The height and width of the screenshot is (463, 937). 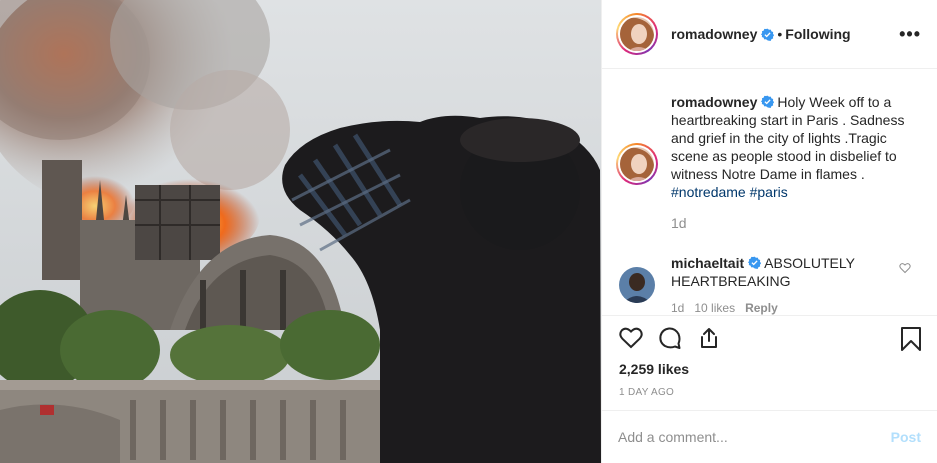 What do you see at coordinates (755, 262) in the screenshot?
I see `commenter-verified-badge-icon` at bounding box center [755, 262].